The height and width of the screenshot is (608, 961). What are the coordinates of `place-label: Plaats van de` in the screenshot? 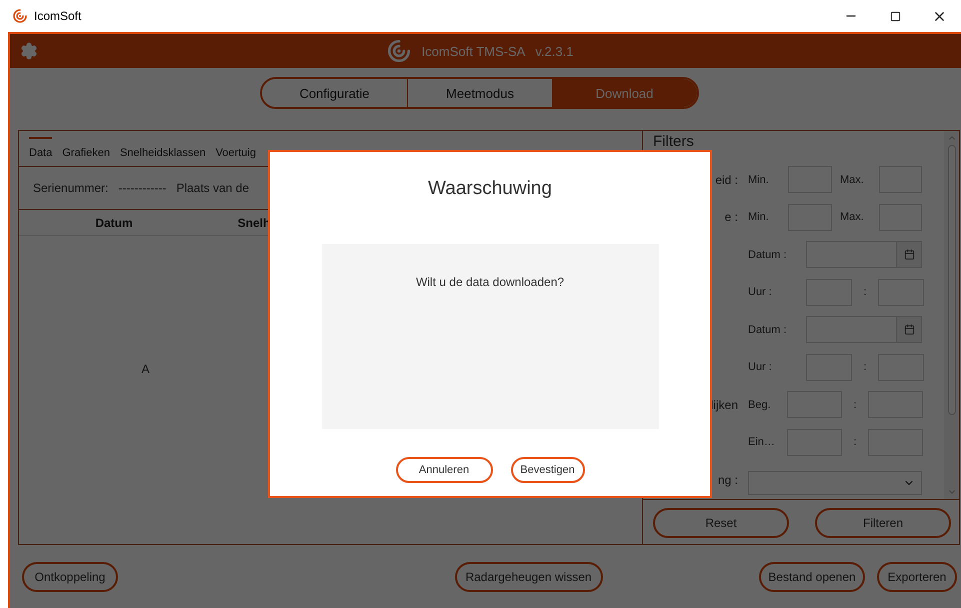 It's located at (213, 188).